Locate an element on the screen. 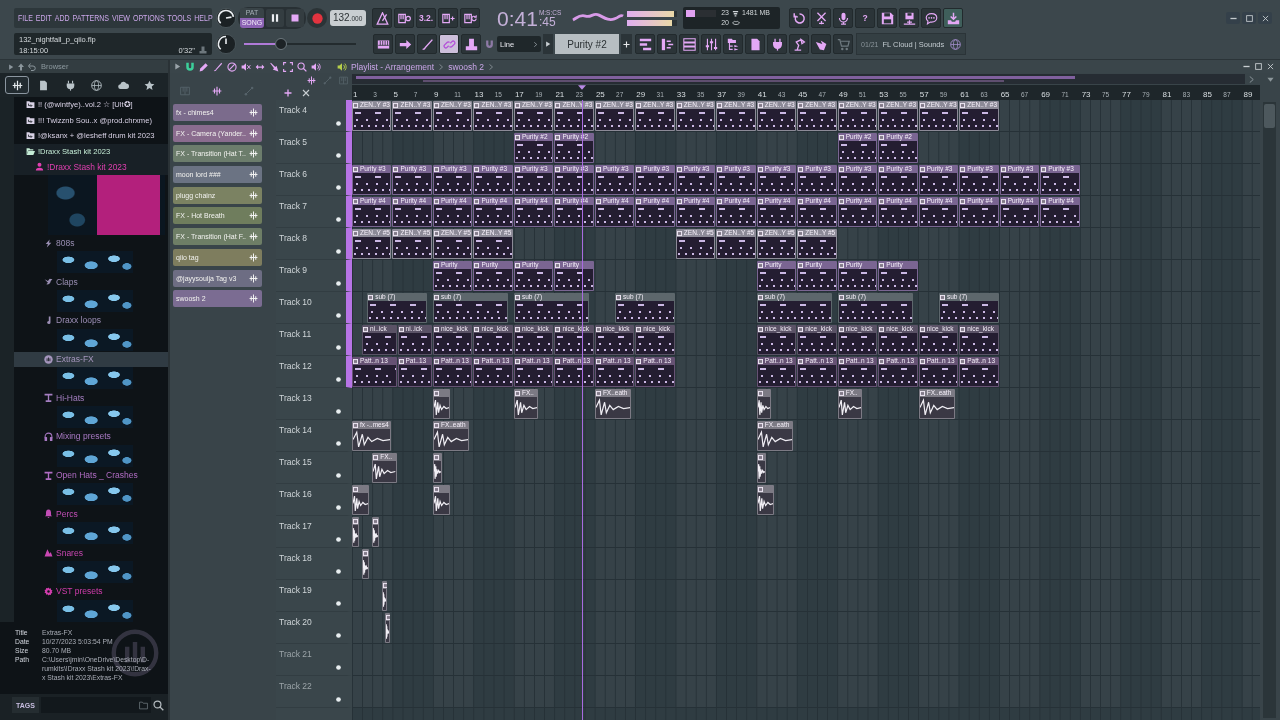  hand-button is located at coordinates (821, 44).